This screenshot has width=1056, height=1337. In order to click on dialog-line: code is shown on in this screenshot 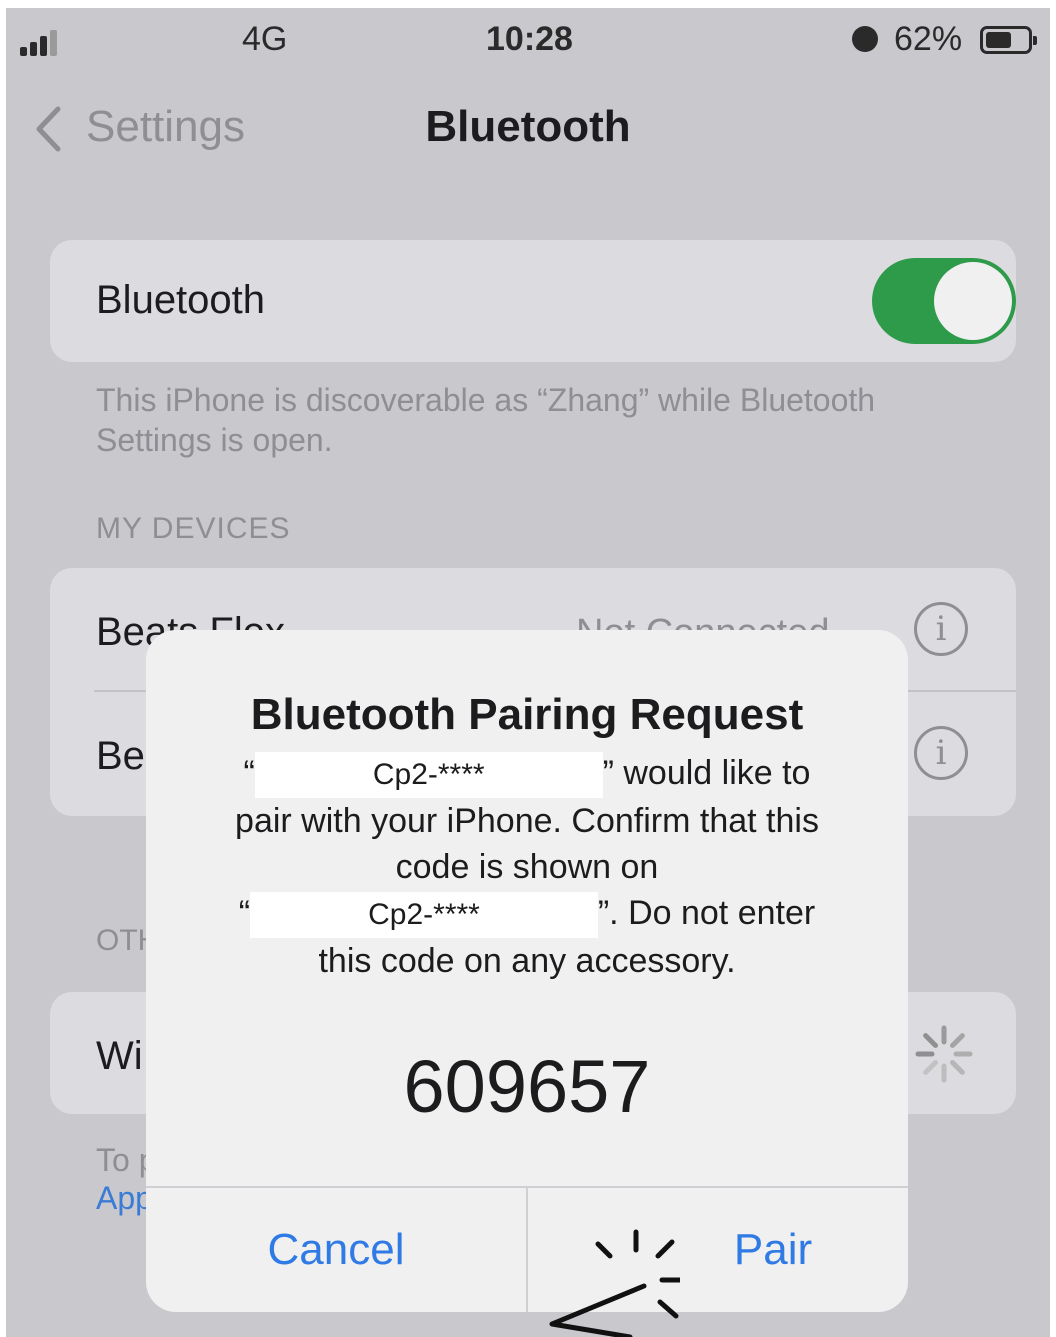, I will do `click(527, 867)`.